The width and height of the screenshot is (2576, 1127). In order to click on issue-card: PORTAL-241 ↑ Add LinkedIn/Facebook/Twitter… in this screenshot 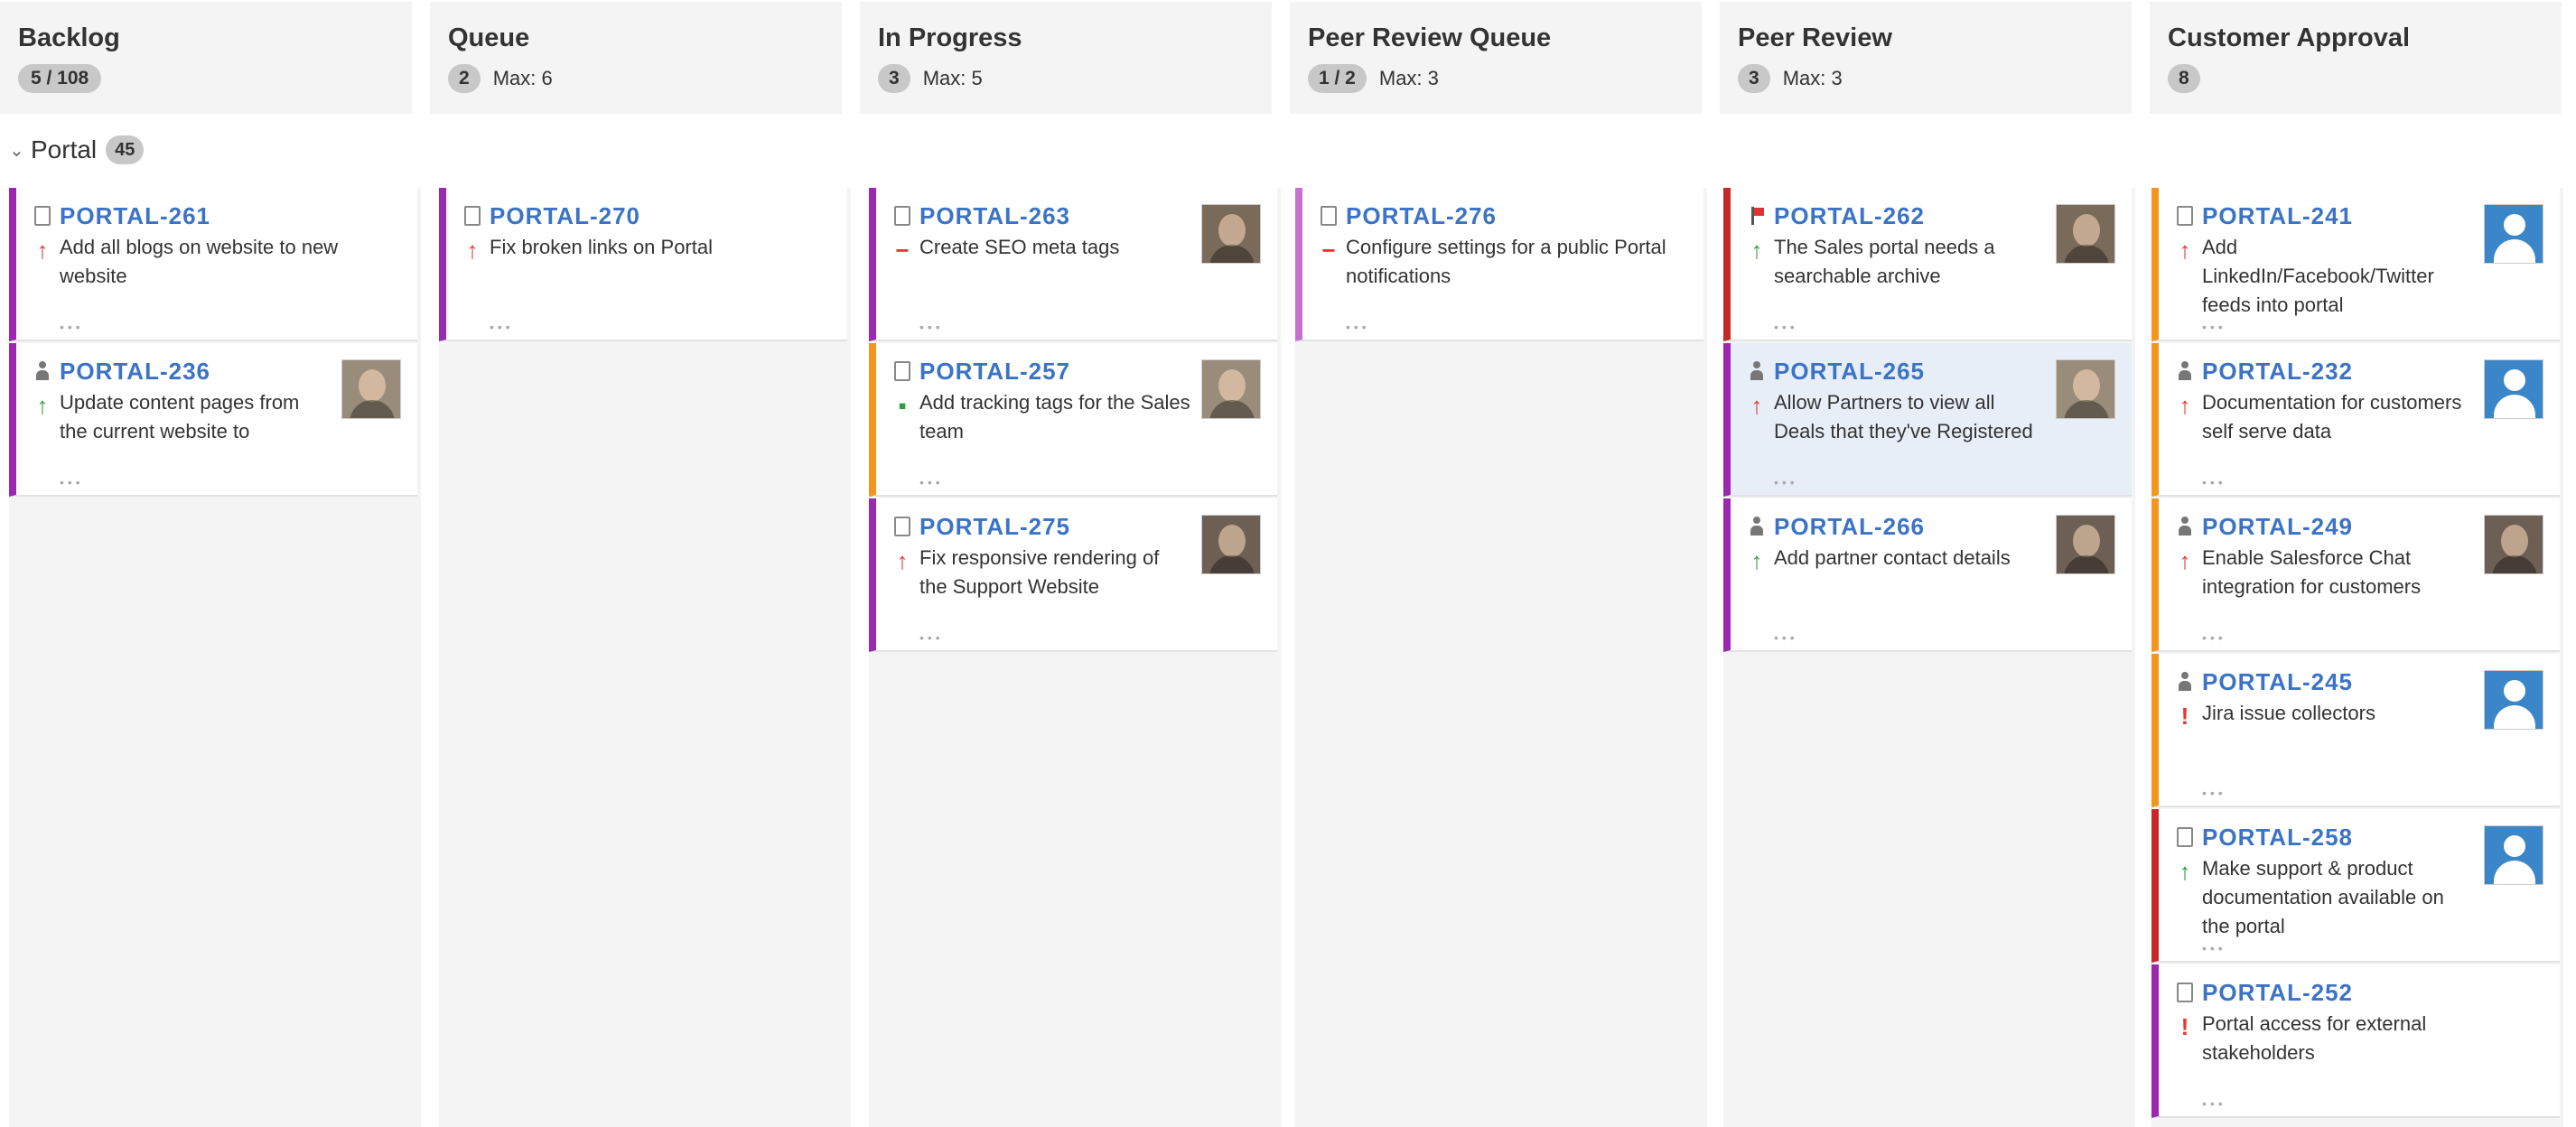, I will do `click(2355, 264)`.